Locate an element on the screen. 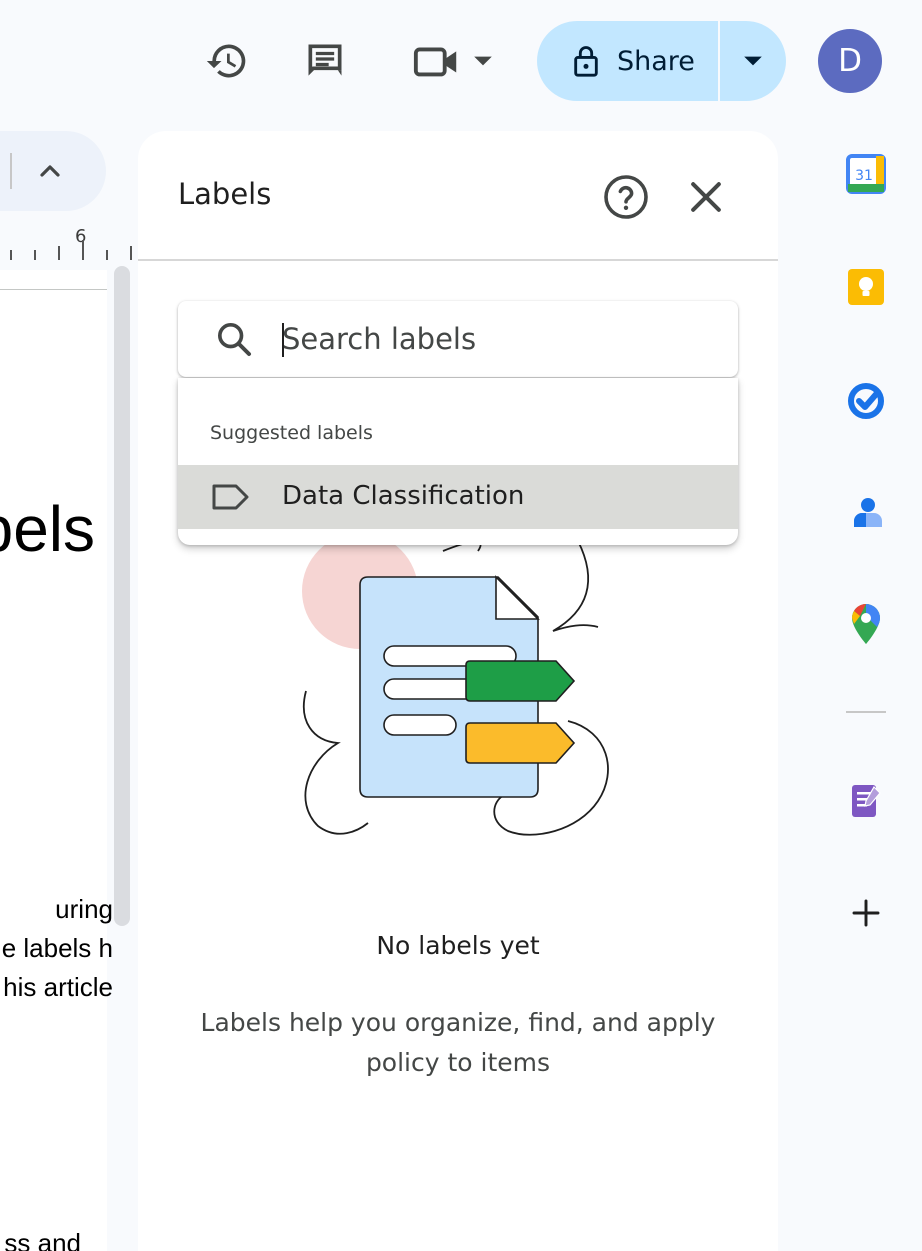 This screenshot has height=1251, width=922. calendar-icon: 31 is located at coordinates (866, 174).